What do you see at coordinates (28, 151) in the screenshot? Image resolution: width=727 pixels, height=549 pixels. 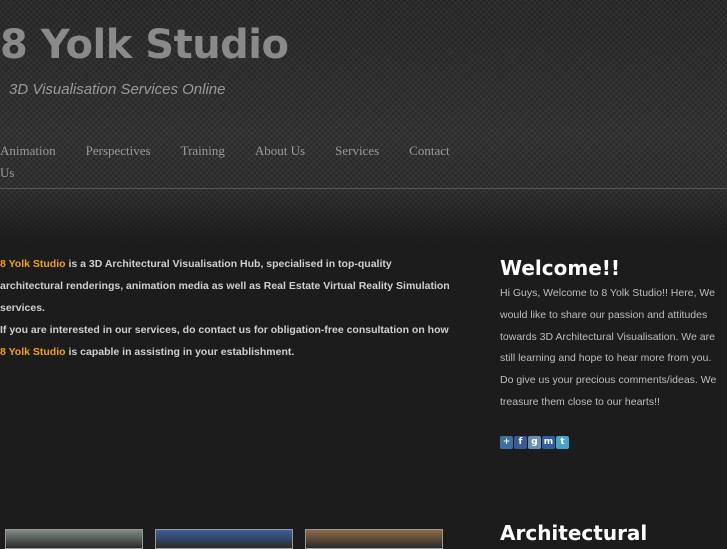 I see `nav-item-animation: Animation` at bounding box center [28, 151].